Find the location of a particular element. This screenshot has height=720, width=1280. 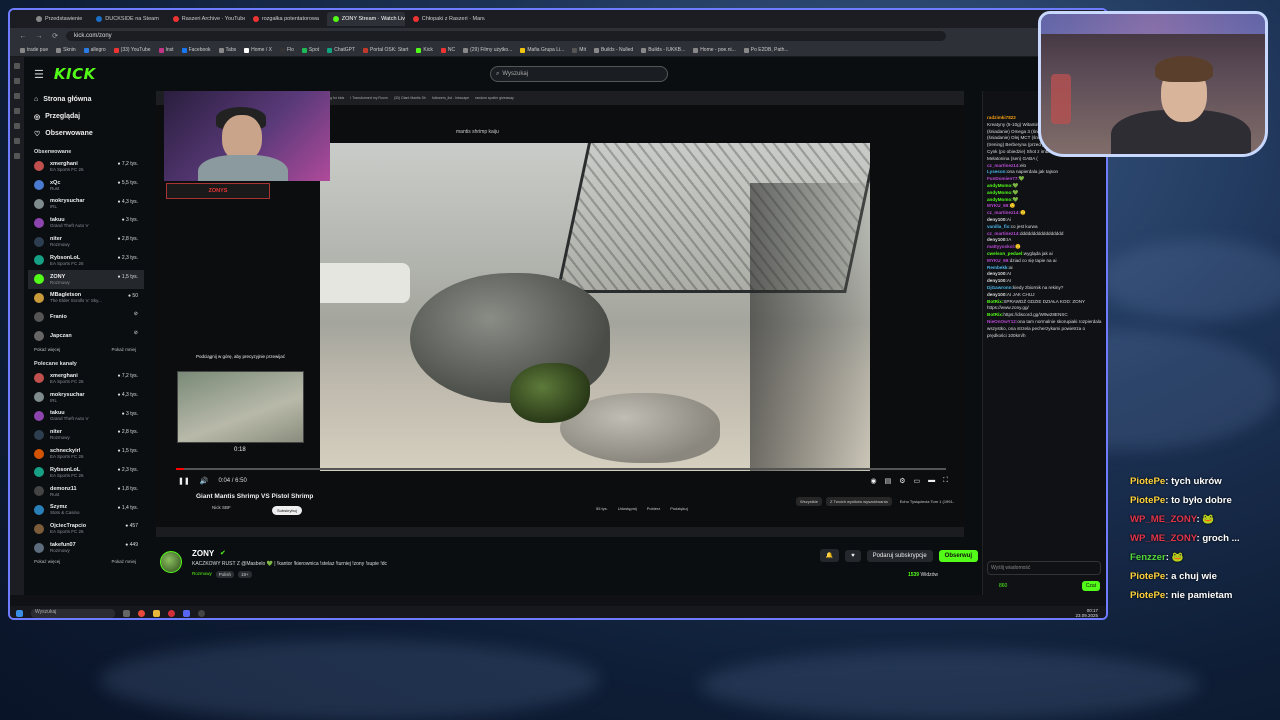

video-action-button: Pobierz is located at coordinates (654, 508).